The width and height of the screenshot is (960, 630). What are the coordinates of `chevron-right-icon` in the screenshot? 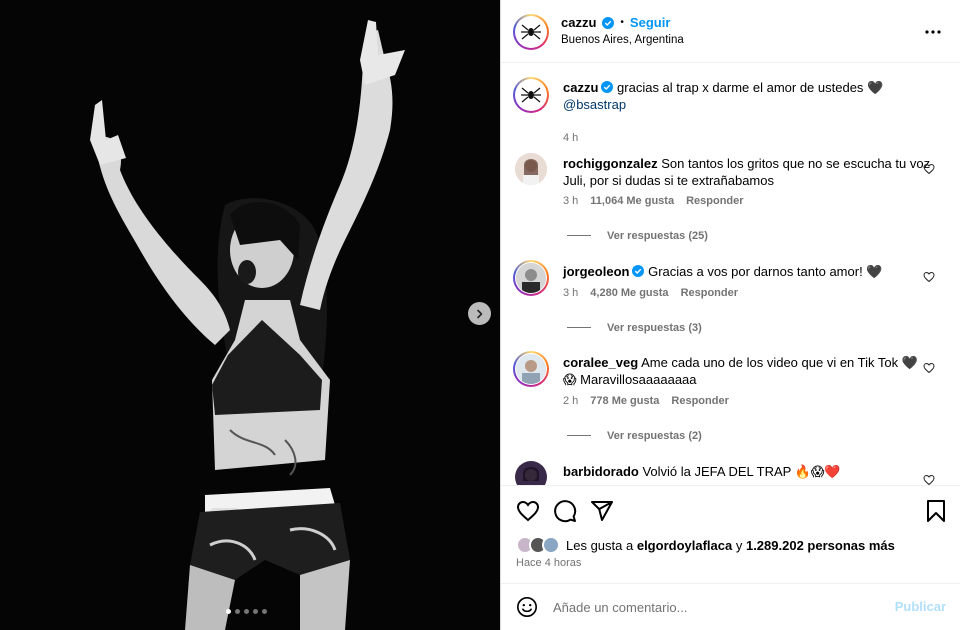 It's located at (479, 313).